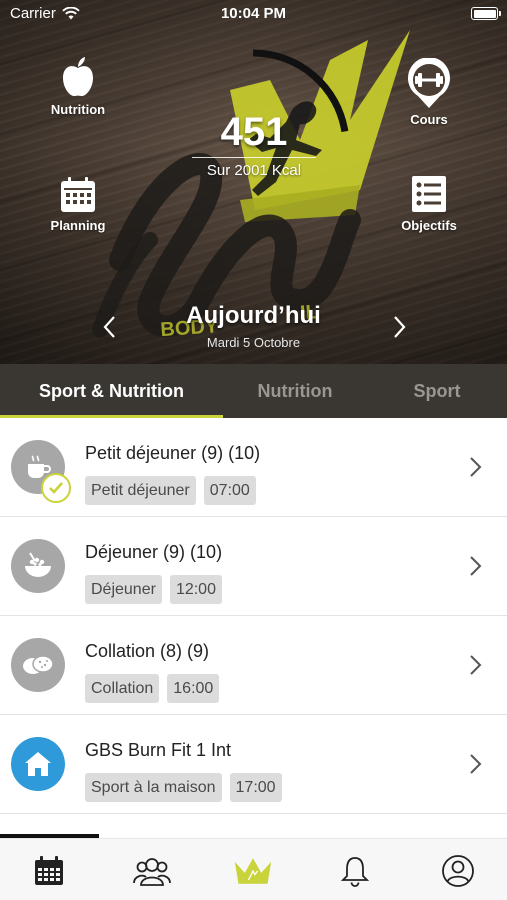  I want to click on list-item: Collation (8) (9) Collation 16:00, so click(253, 665).